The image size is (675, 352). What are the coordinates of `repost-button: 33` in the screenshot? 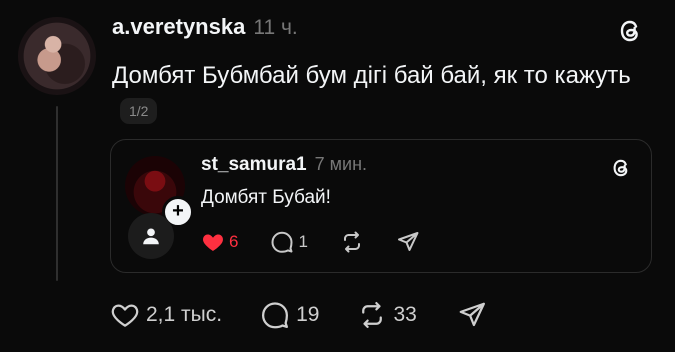 It's located at (387, 315).